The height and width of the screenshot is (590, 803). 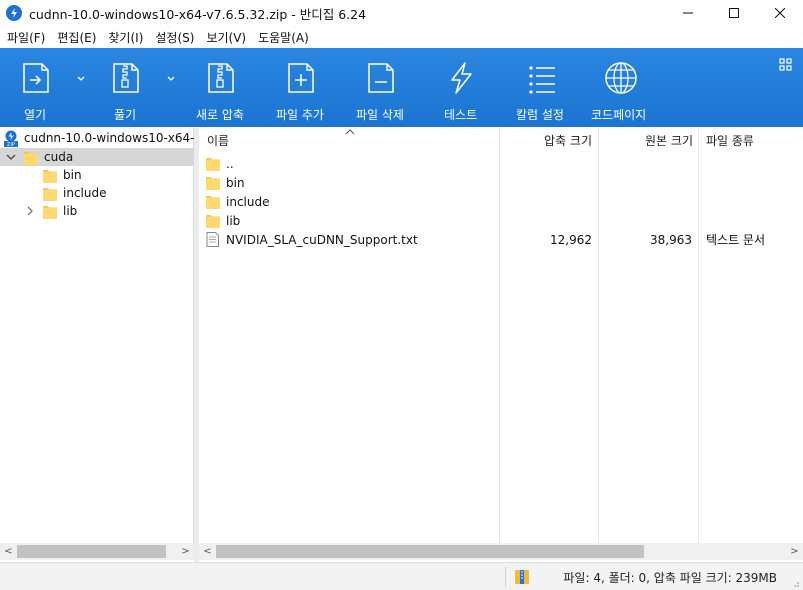 What do you see at coordinates (619, 115) in the screenshot?
I see `codepage-label: 코드페이지` at bounding box center [619, 115].